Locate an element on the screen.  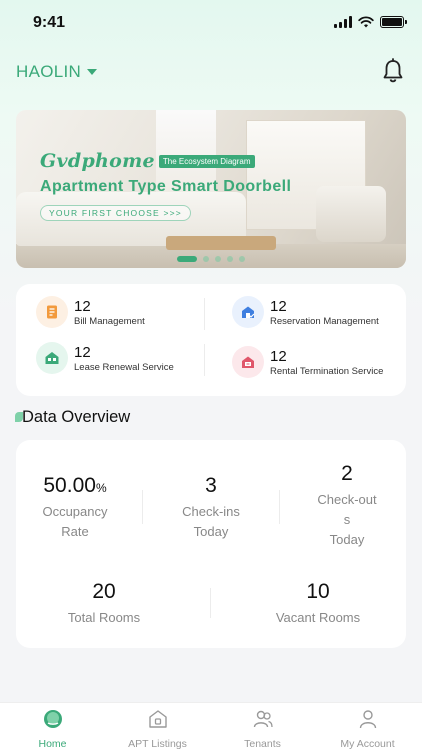
stat-checkins-today: 3 Check-ins Today is located at coordinates (211, 508).